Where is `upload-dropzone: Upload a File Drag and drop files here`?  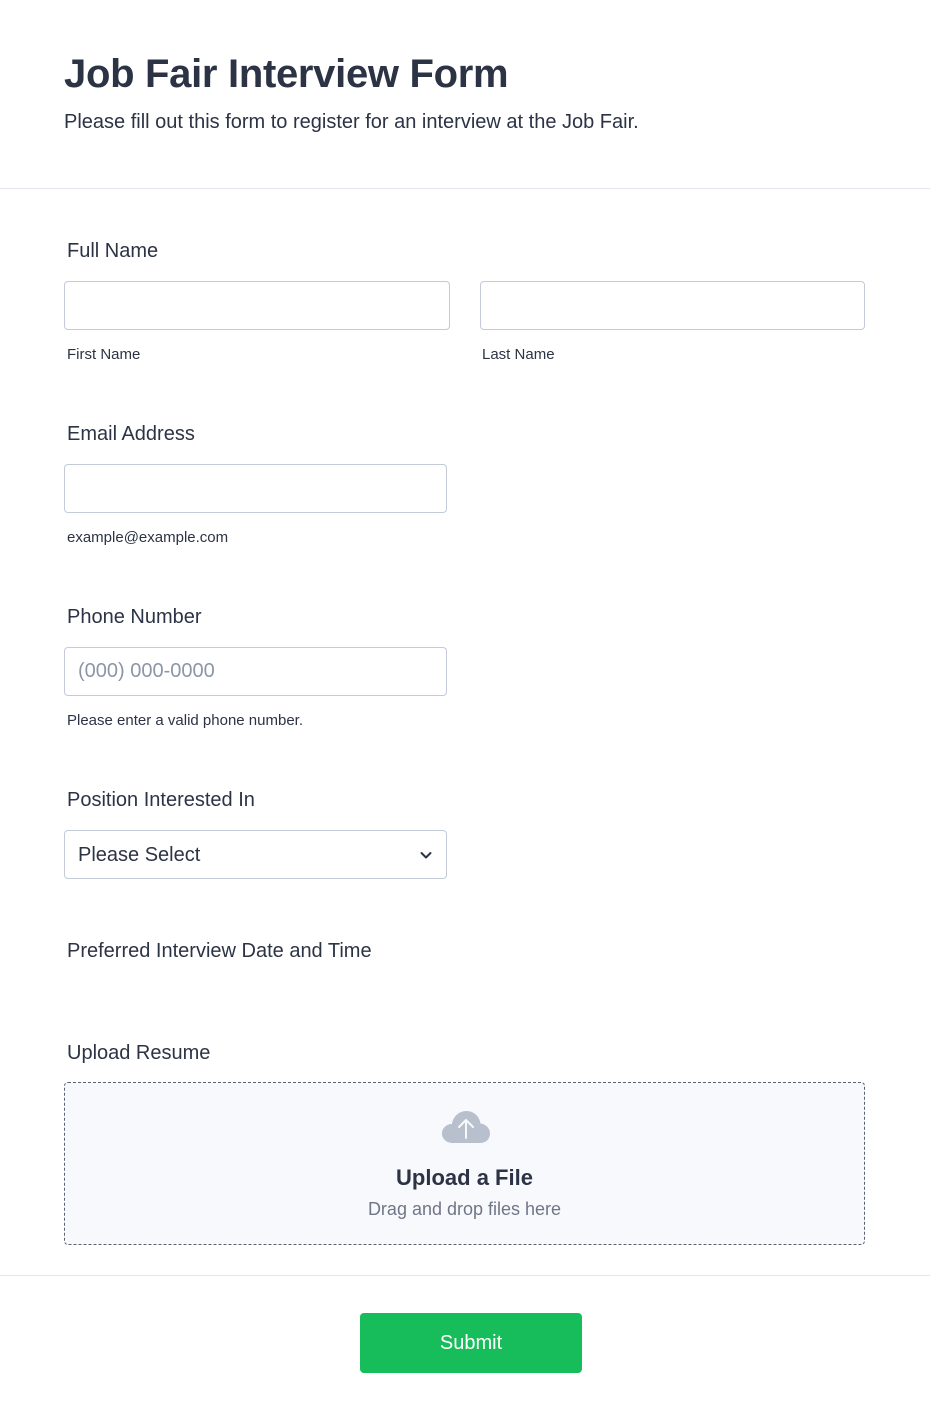 upload-dropzone: Upload a File Drag and drop files here is located at coordinates (464, 1163).